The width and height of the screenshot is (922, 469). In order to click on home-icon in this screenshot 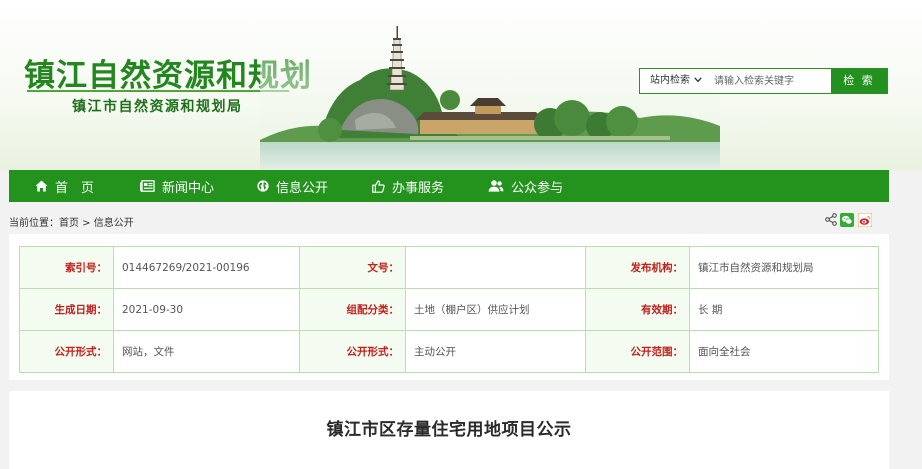, I will do `click(41, 186)`.